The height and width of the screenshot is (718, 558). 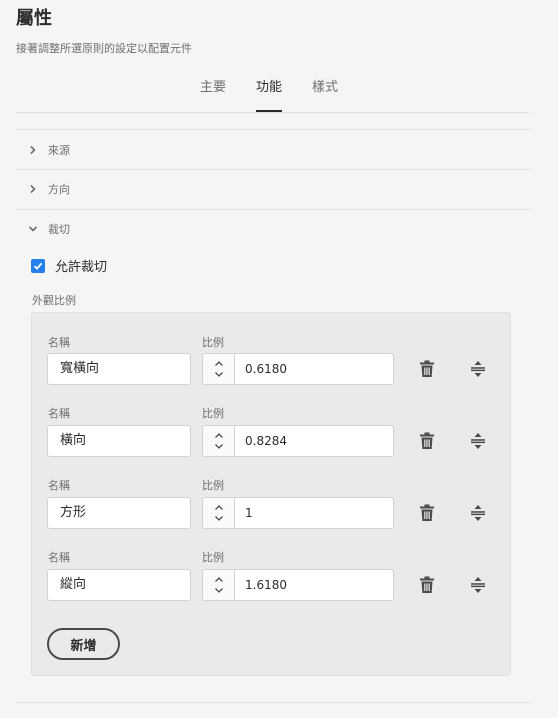 What do you see at coordinates (59, 150) in the screenshot?
I see `accordion-label-source: 來源` at bounding box center [59, 150].